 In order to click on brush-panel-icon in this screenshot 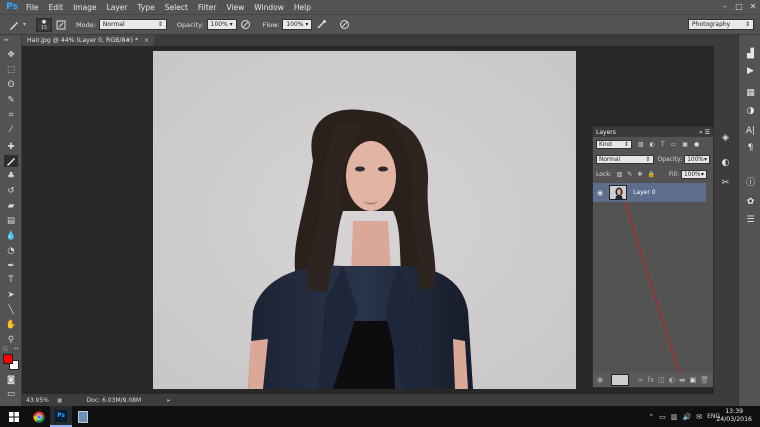, I will do `click(61, 25)`.